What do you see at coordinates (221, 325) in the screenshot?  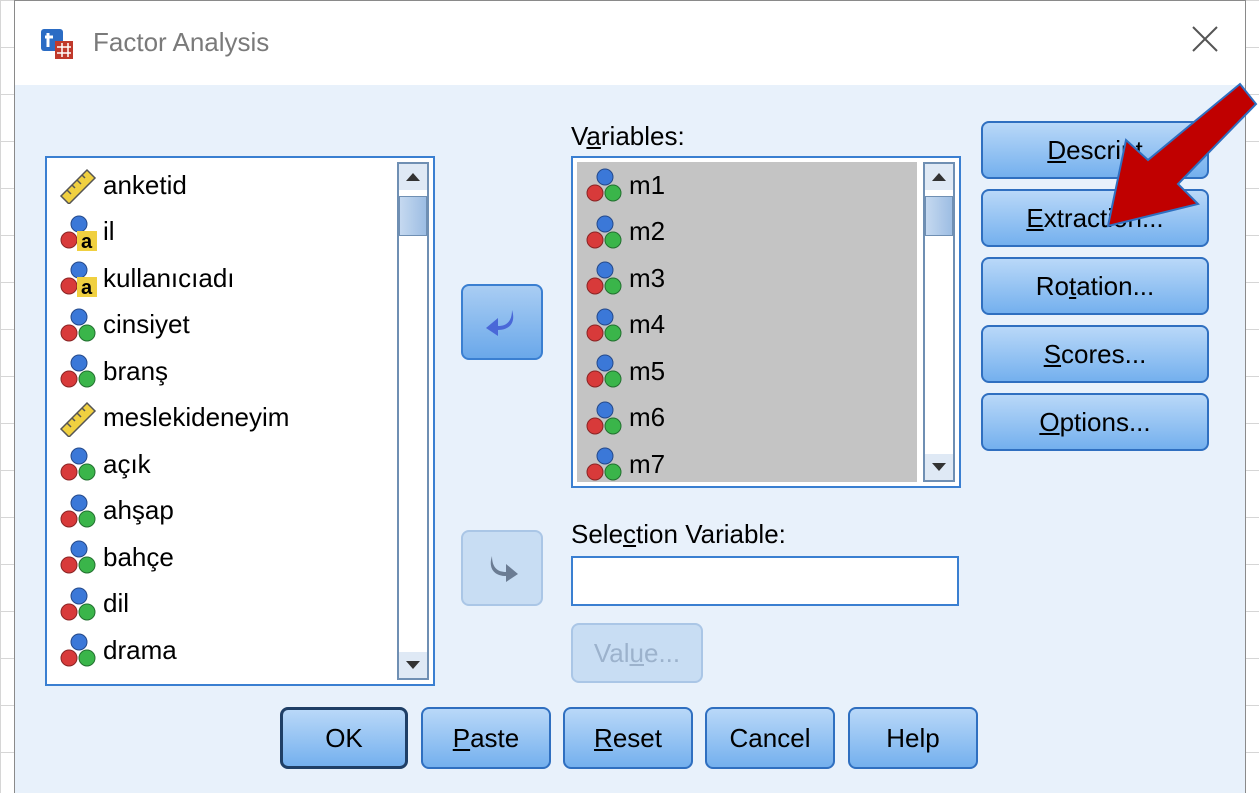 I see `list-item: cinsiyet` at bounding box center [221, 325].